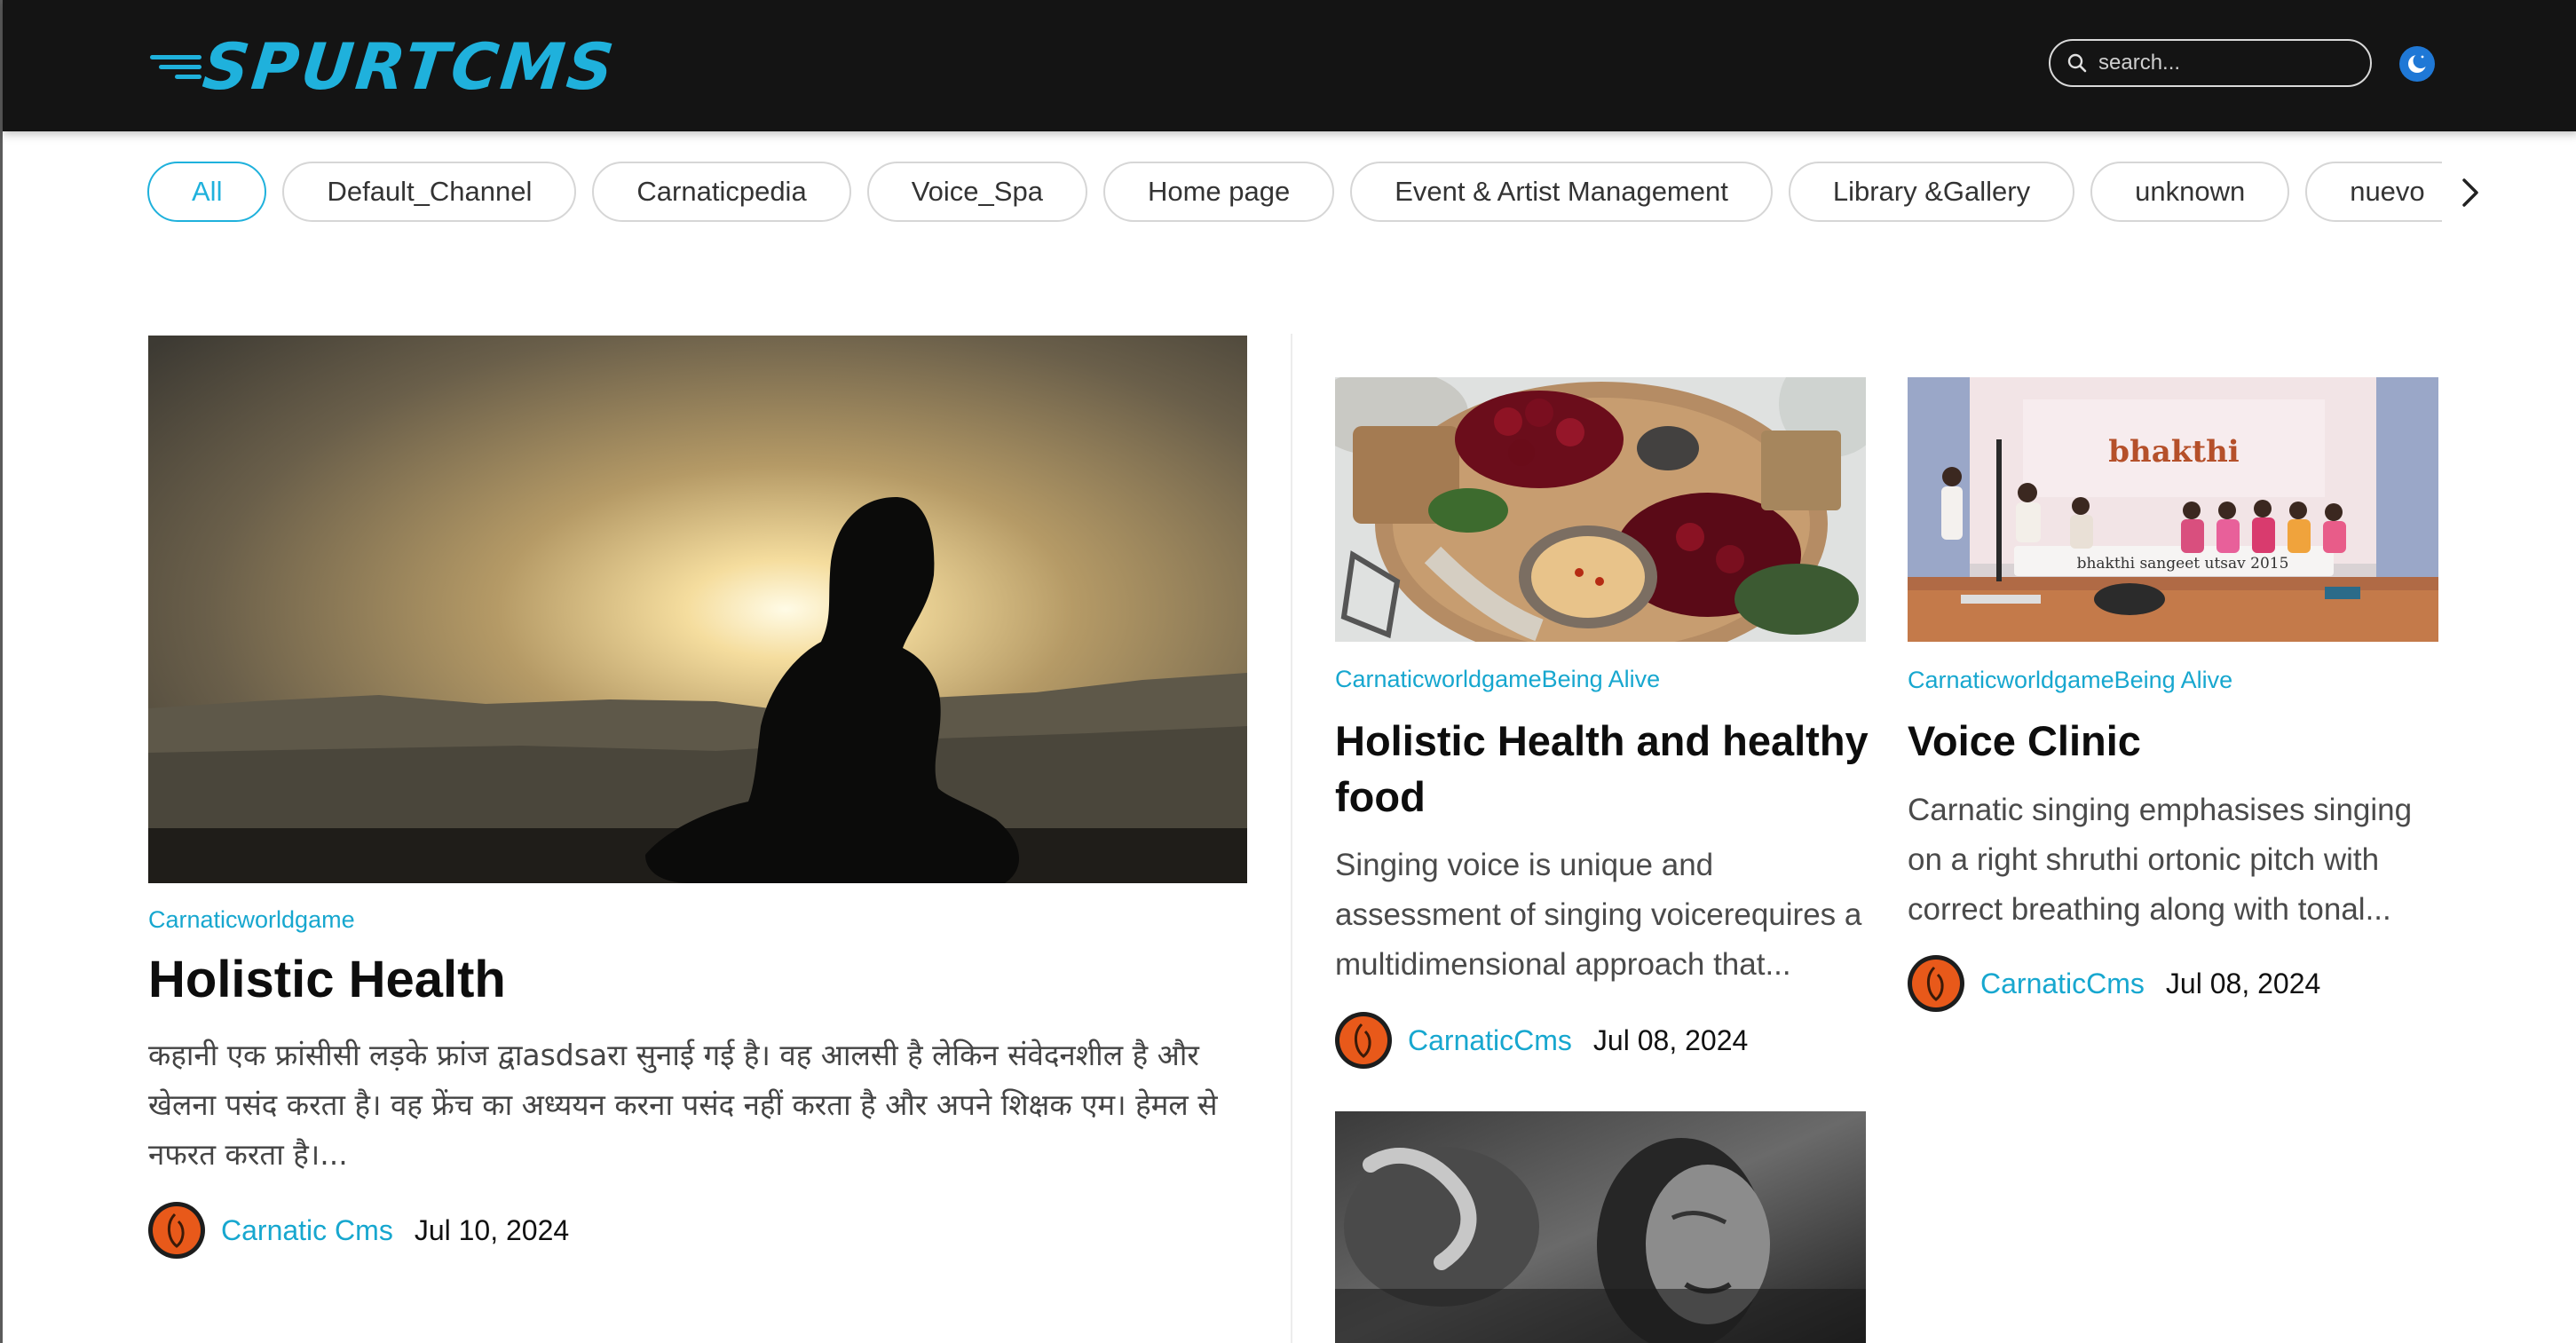  What do you see at coordinates (251, 920) in the screenshot?
I see `featured-category-label: Carnaticworldgame` at bounding box center [251, 920].